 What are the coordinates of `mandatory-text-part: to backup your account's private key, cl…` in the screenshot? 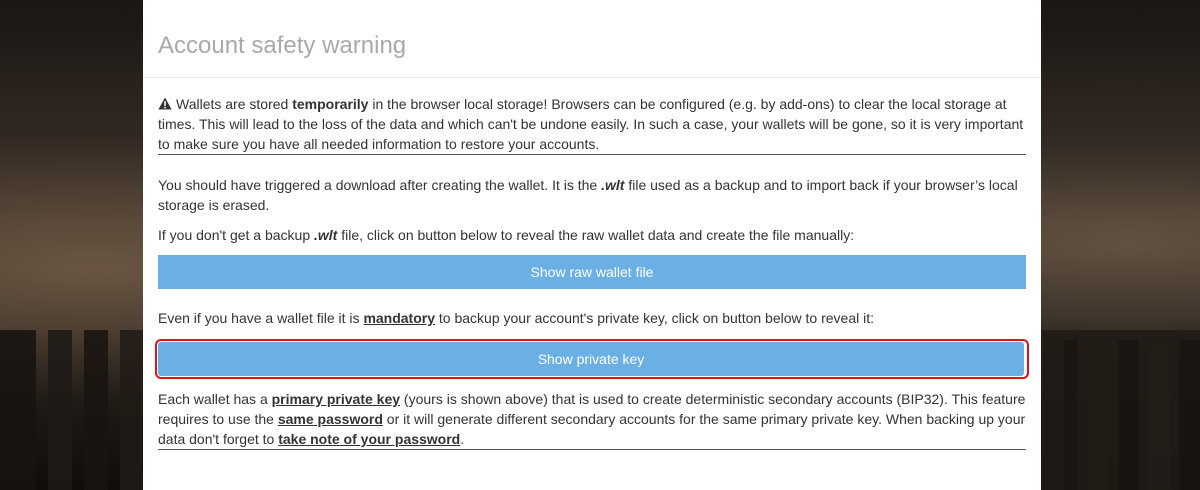 It's located at (654, 318).